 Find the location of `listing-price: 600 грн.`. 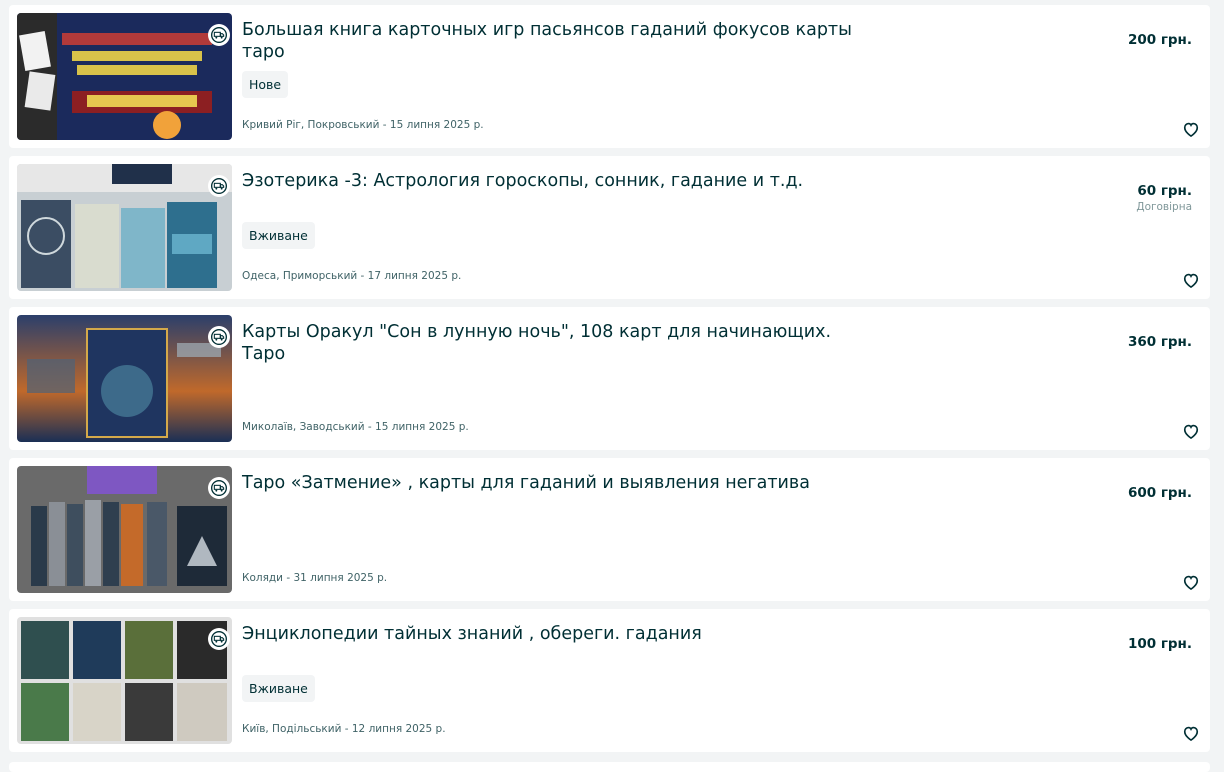

listing-price: 600 грн. is located at coordinates (1159, 493).